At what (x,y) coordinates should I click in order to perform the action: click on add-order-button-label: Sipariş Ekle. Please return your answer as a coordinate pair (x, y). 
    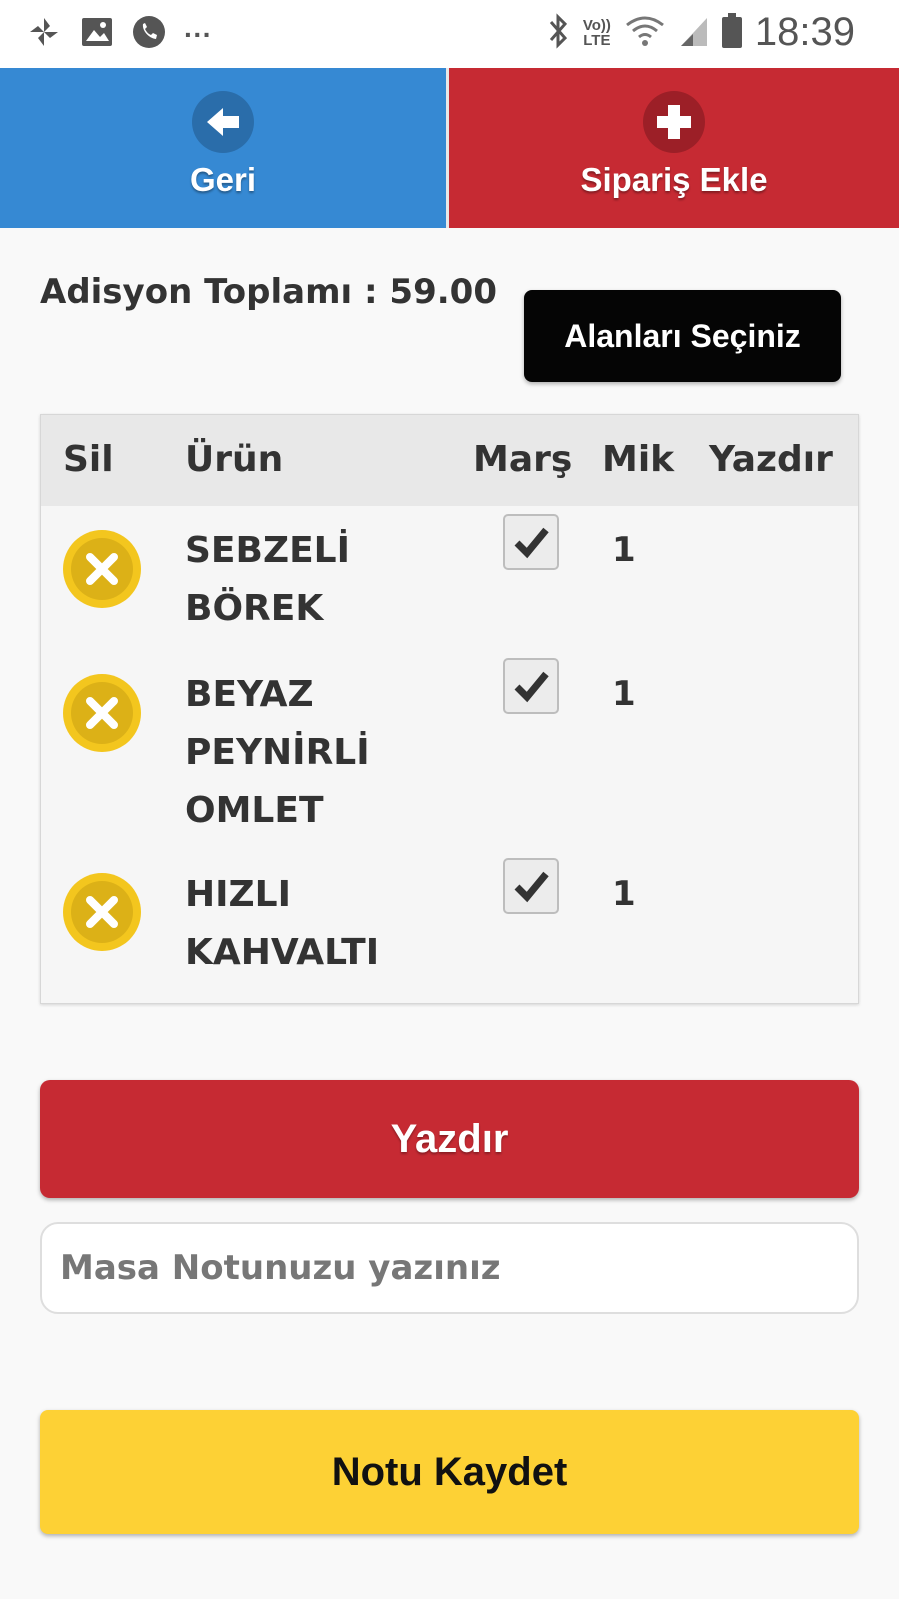
    Looking at the image, I should click on (674, 179).